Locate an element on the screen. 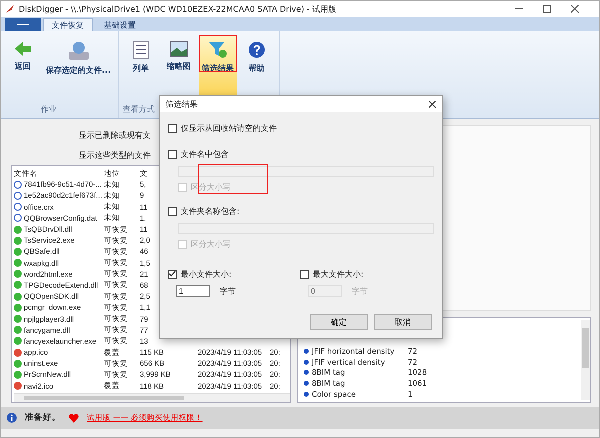 Image resolution: width=600 pixels, height=438 pixels. filter-label: 显示这些类型的文件 is located at coordinates (115, 156).